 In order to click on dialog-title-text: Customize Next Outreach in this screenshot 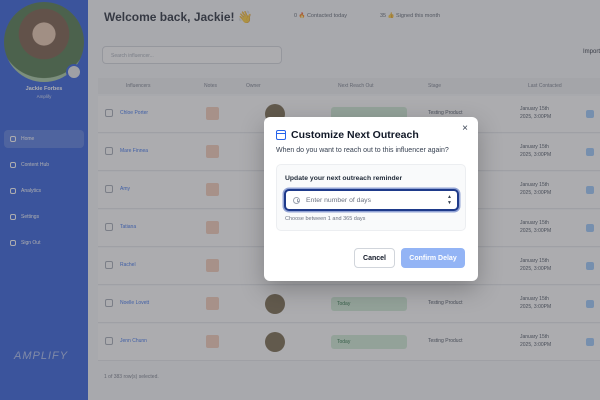, I will do `click(355, 135)`.